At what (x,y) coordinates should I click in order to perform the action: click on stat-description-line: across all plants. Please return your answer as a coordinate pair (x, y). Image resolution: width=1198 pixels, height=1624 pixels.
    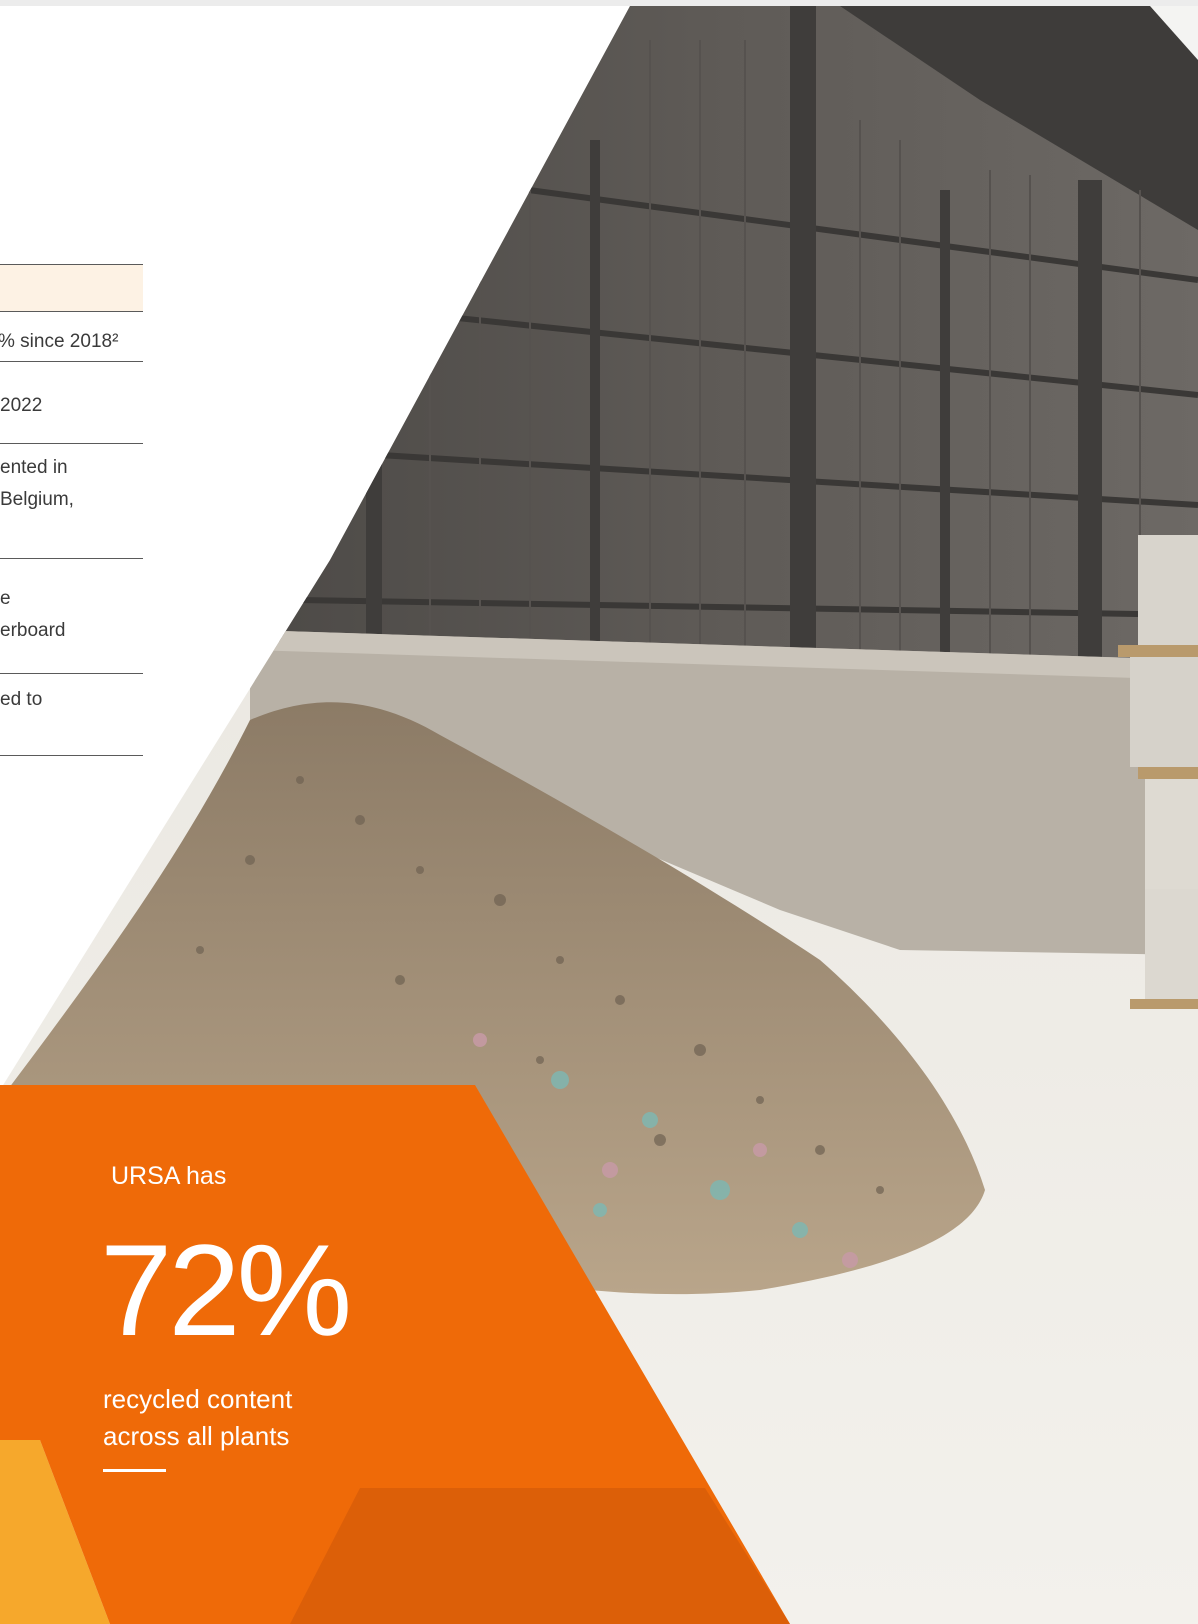
    Looking at the image, I should click on (196, 1436).